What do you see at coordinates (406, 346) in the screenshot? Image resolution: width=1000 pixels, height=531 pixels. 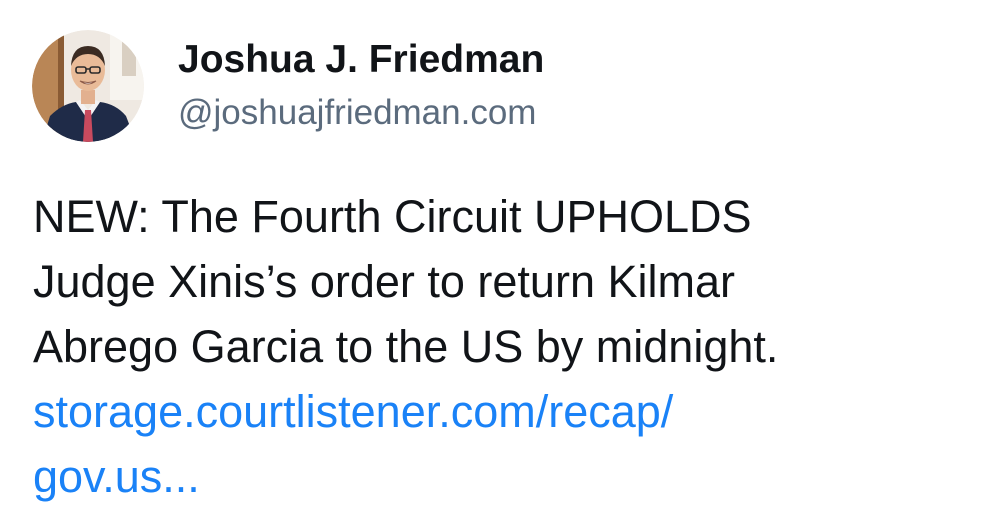 I see `post-text-line: Abrego Garcia to the US by midnight.` at bounding box center [406, 346].